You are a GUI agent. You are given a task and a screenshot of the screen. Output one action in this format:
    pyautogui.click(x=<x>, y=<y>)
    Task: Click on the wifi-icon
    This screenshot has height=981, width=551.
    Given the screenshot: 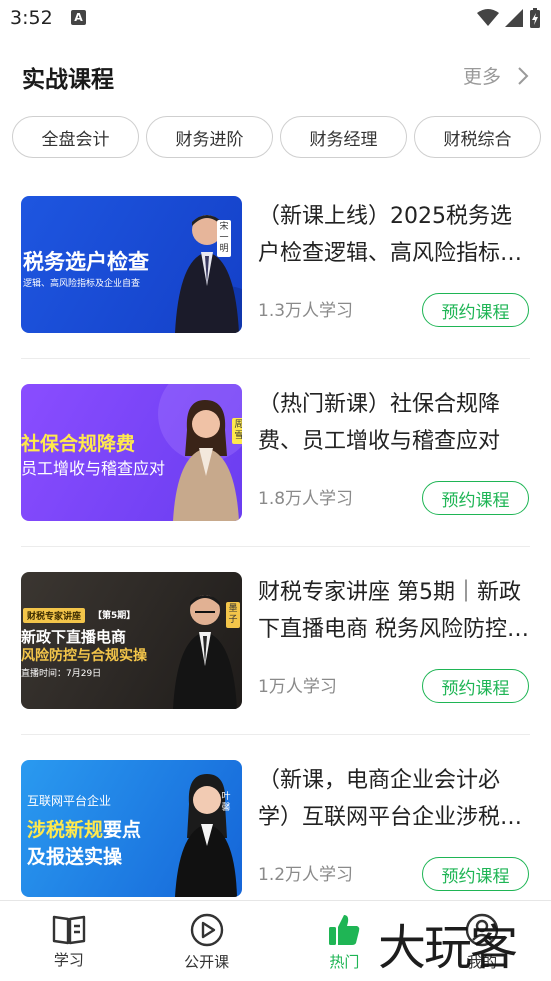 What is the action you would take?
    pyautogui.click(x=488, y=17)
    